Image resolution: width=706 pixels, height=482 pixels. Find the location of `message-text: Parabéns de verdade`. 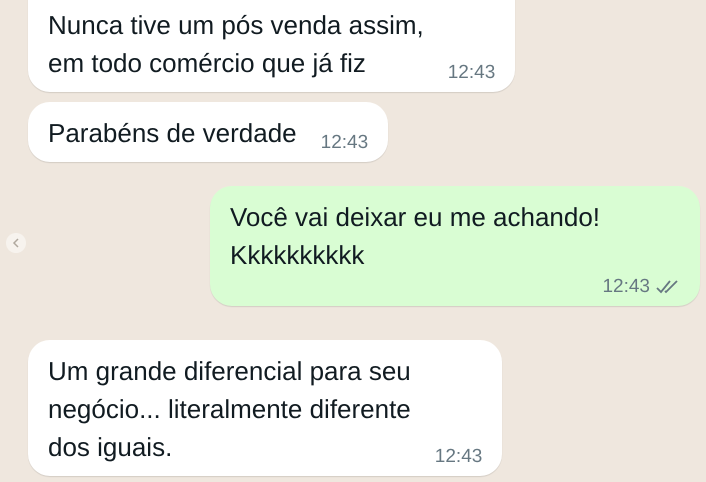

message-text: Parabéns de verdade is located at coordinates (172, 133).